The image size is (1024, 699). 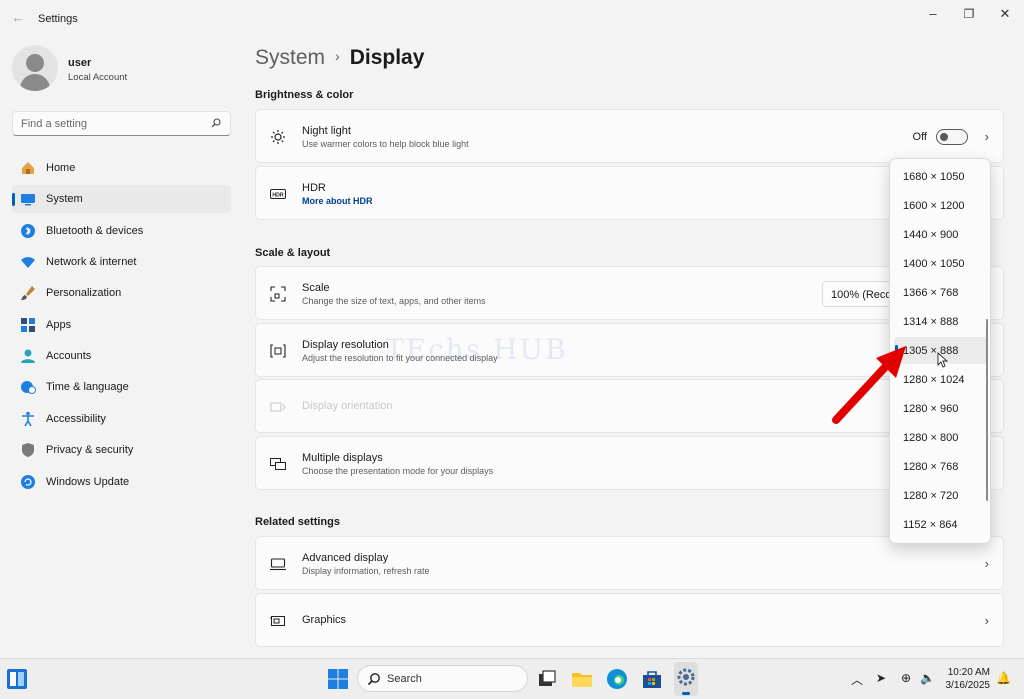 I want to click on globe-icon: ⊕, so click(x=906, y=678).